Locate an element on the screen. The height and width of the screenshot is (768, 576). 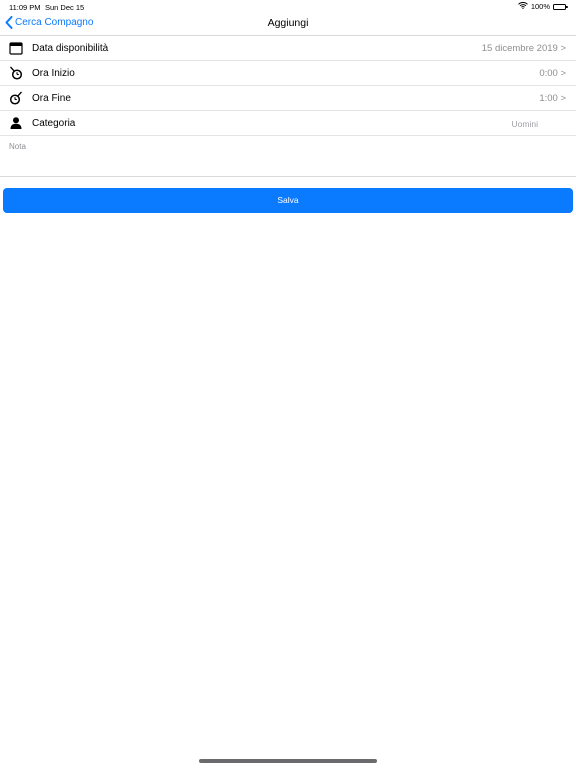
home-indicator is located at coordinates (288, 761).